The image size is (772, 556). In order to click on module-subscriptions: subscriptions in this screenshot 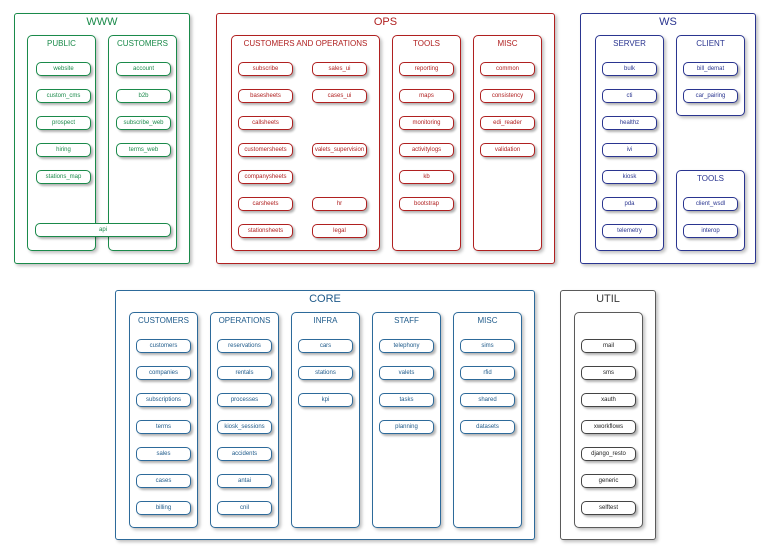, I will do `click(163, 400)`.